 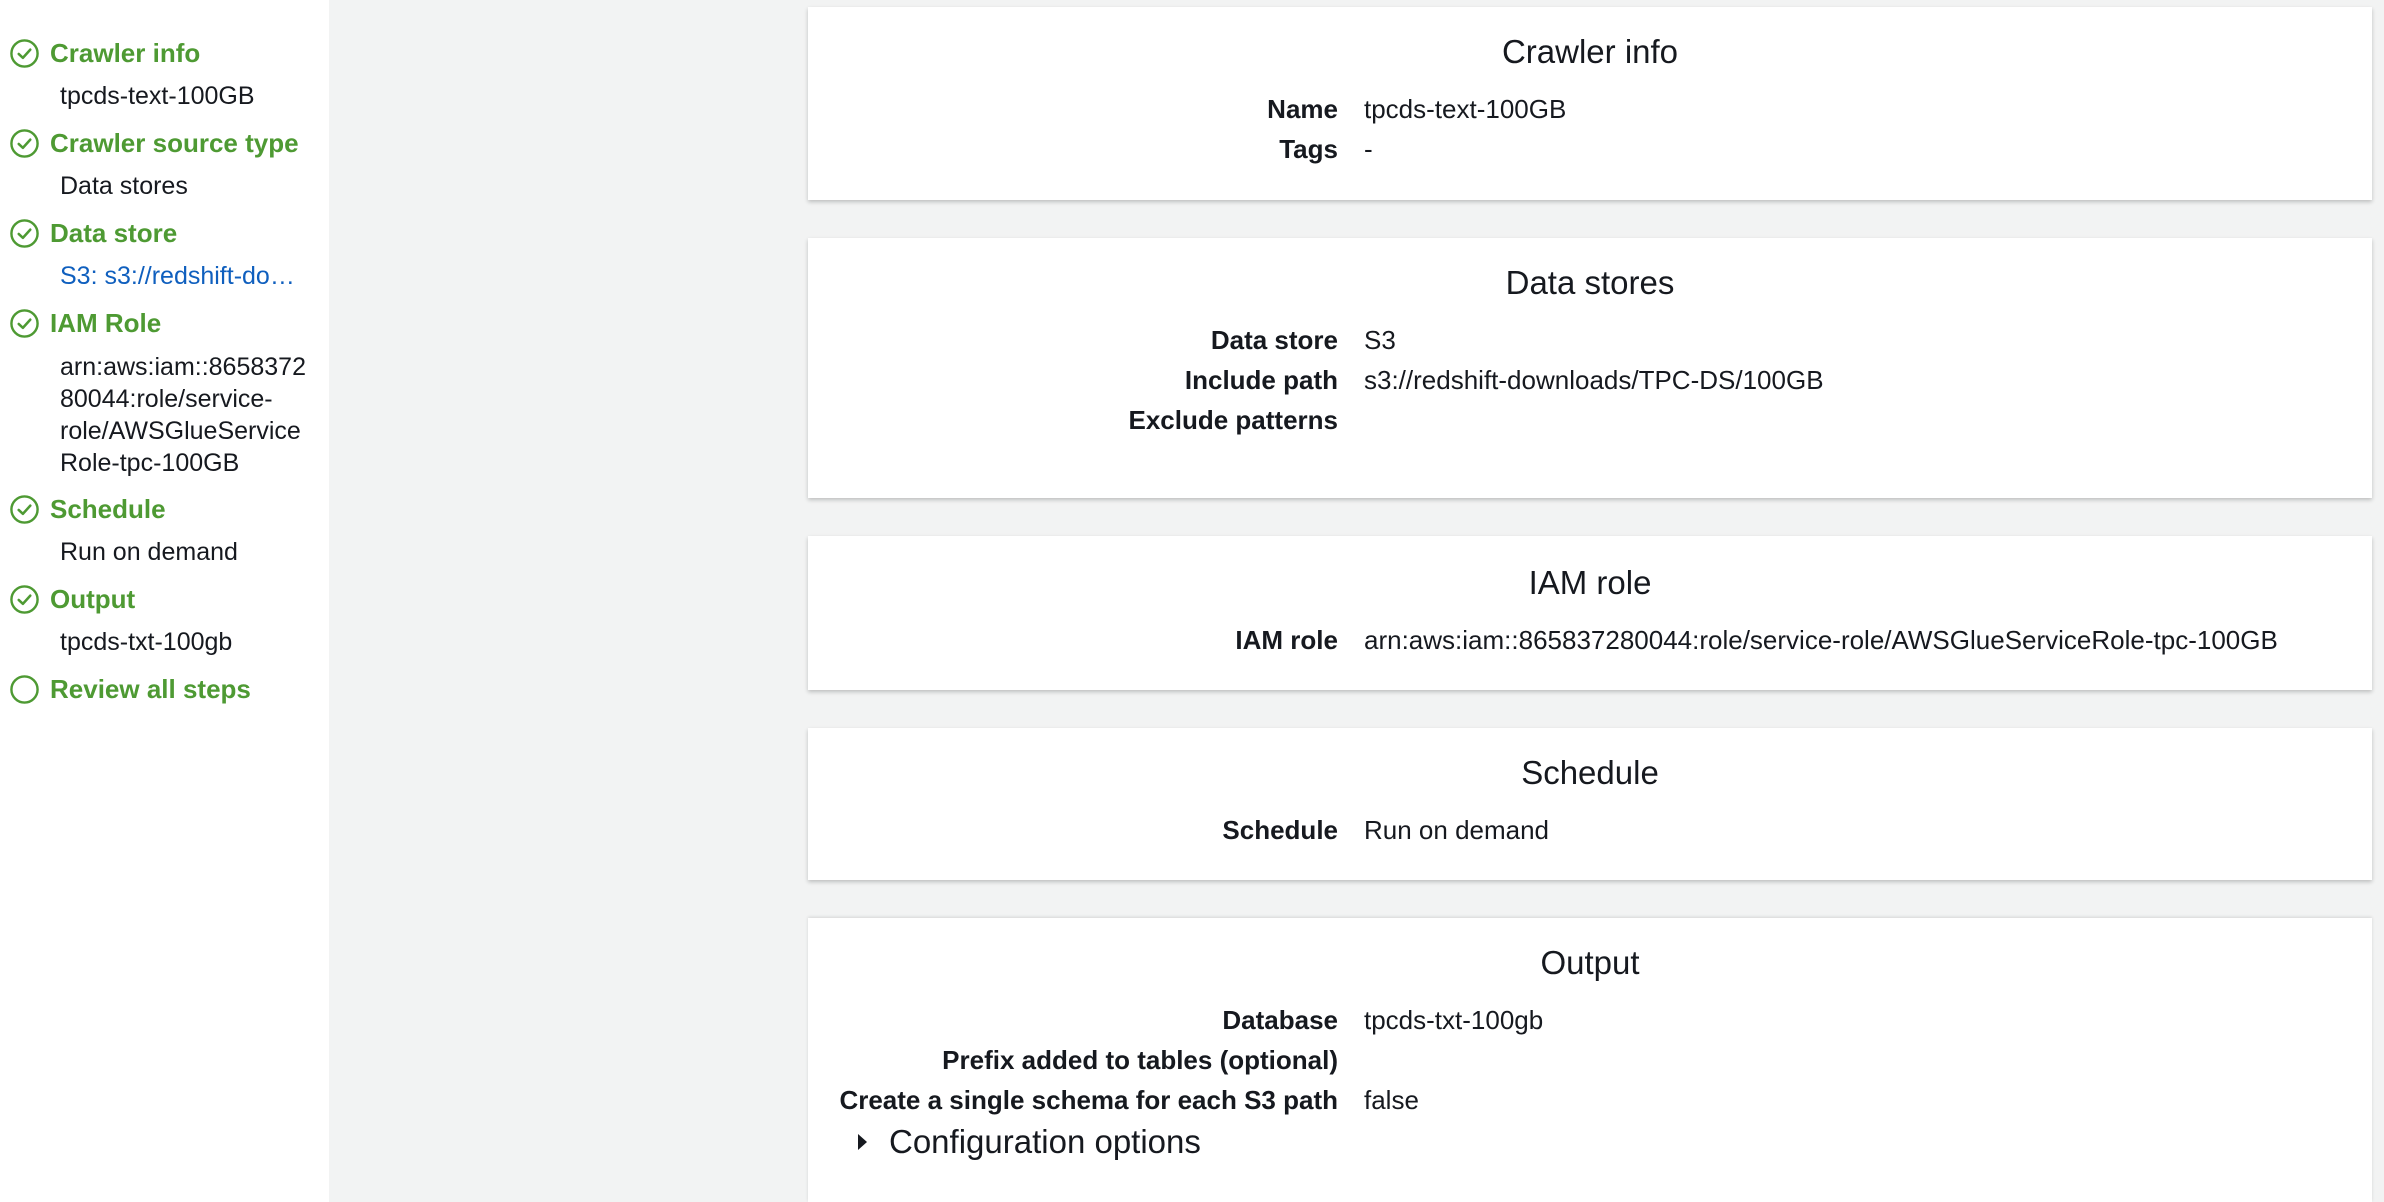 What do you see at coordinates (1233, 420) in the screenshot?
I see `exclude-patterns-label: Exclude patterns` at bounding box center [1233, 420].